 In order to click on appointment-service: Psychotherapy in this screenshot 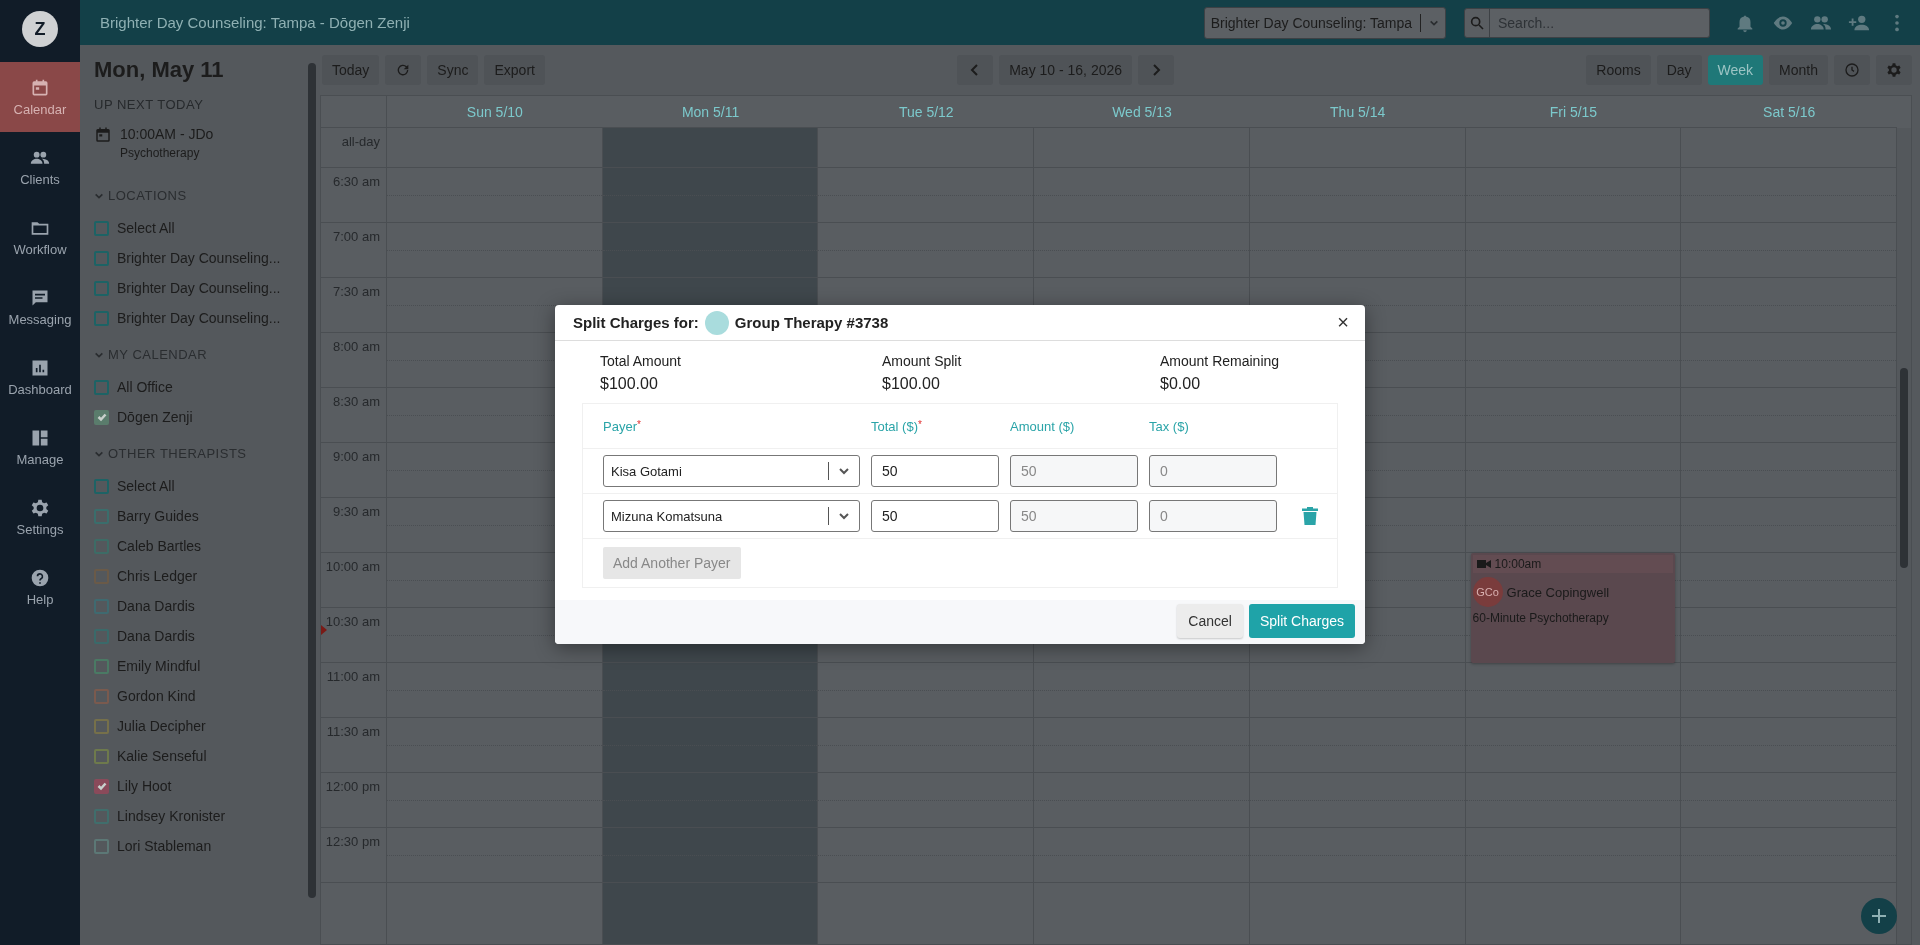, I will do `click(160, 153)`.